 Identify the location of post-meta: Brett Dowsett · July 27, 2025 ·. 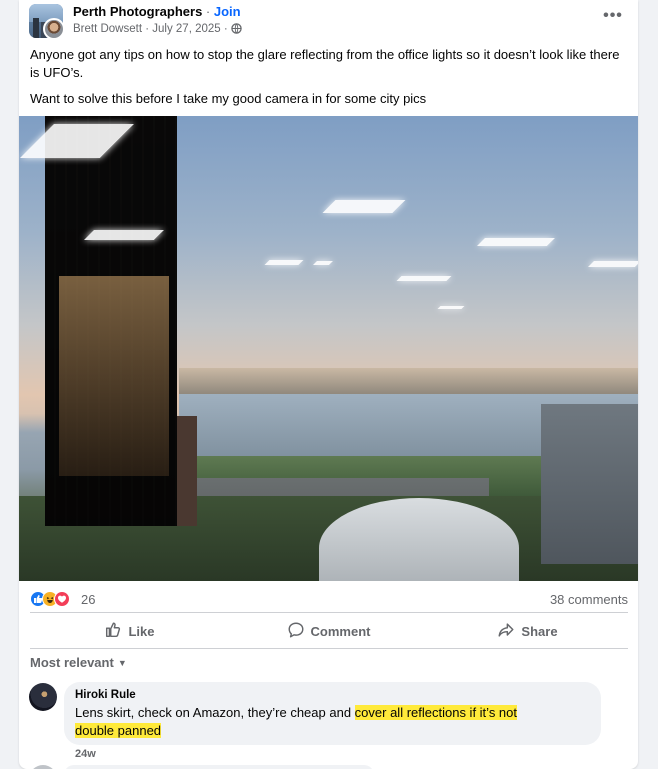
(157, 30).